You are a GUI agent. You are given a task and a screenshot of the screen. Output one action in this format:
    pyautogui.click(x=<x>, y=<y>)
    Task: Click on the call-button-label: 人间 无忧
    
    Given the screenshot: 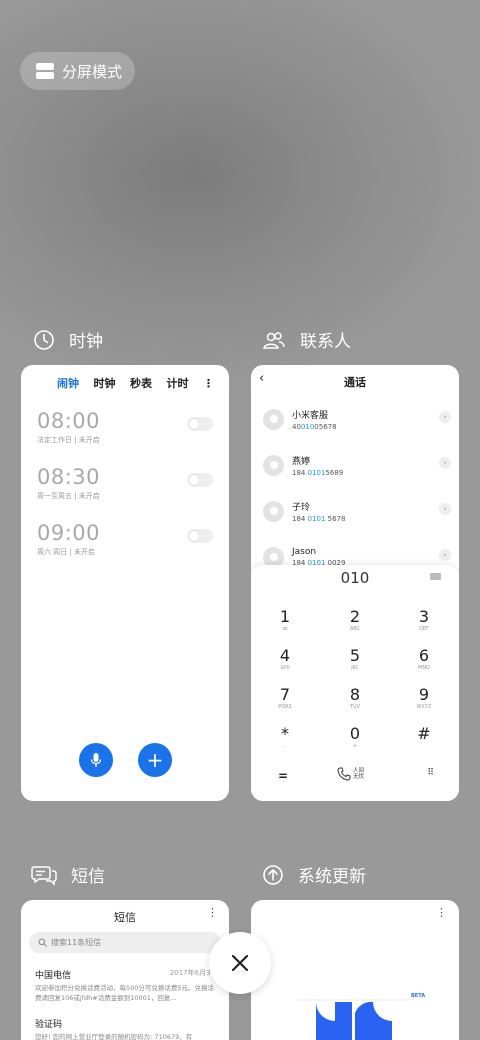 What is the action you would take?
    pyautogui.click(x=359, y=774)
    